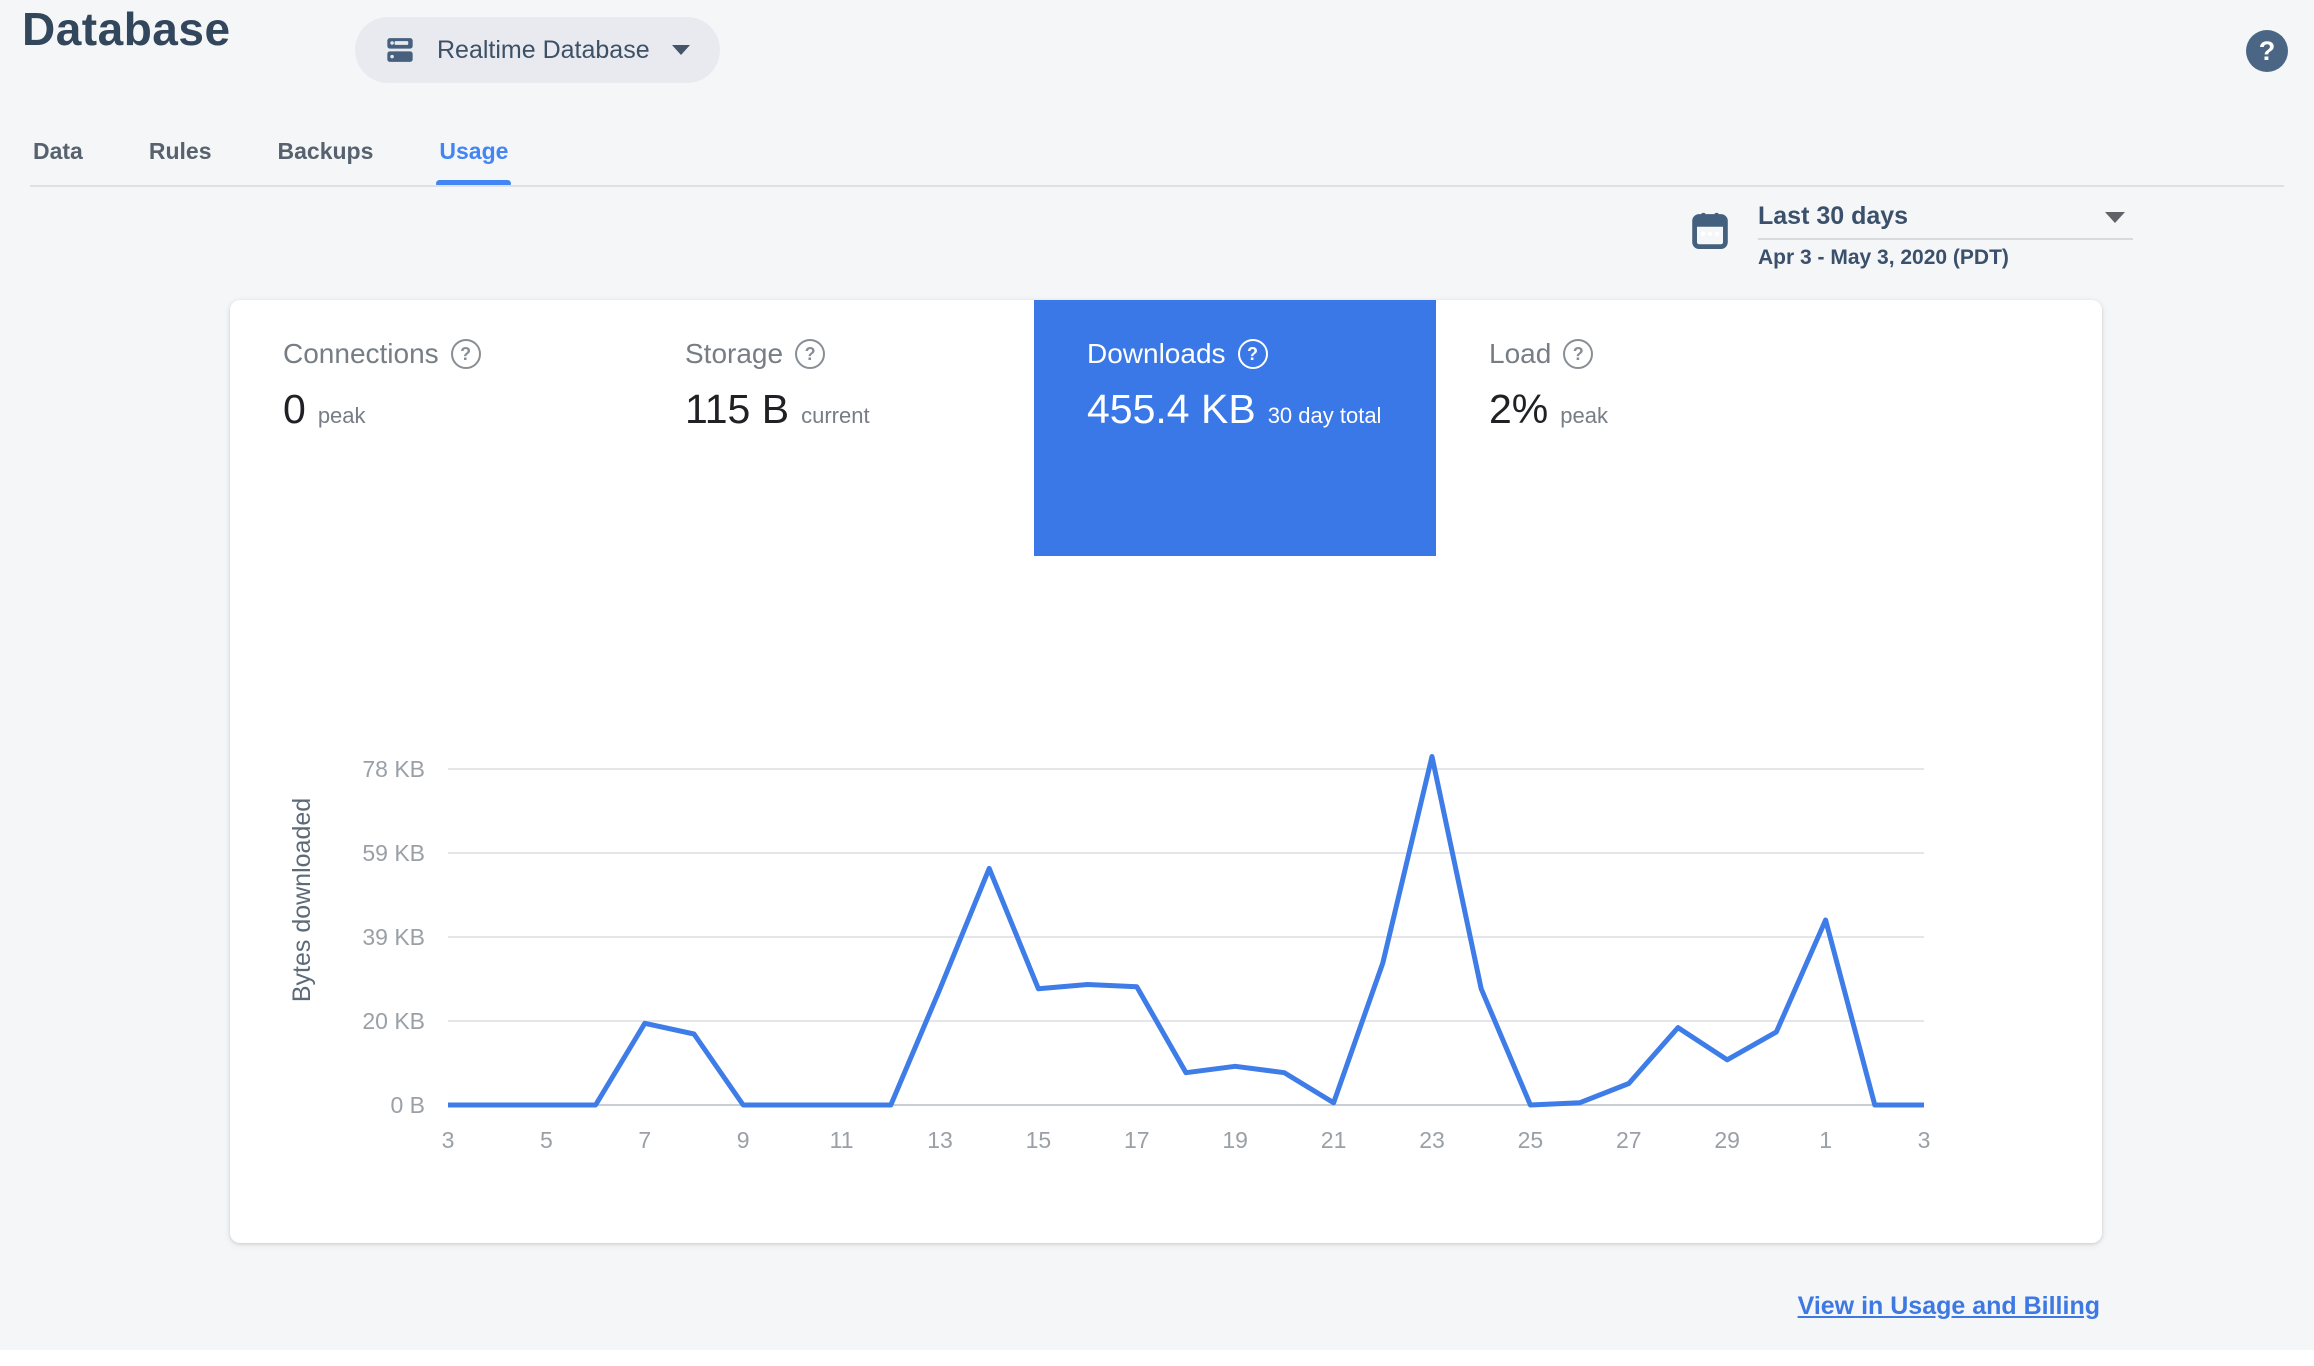 Image resolution: width=2314 pixels, height=1366 pixels. Describe the element at coordinates (1710, 231) in the screenshot. I see `calendar-icon` at that location.